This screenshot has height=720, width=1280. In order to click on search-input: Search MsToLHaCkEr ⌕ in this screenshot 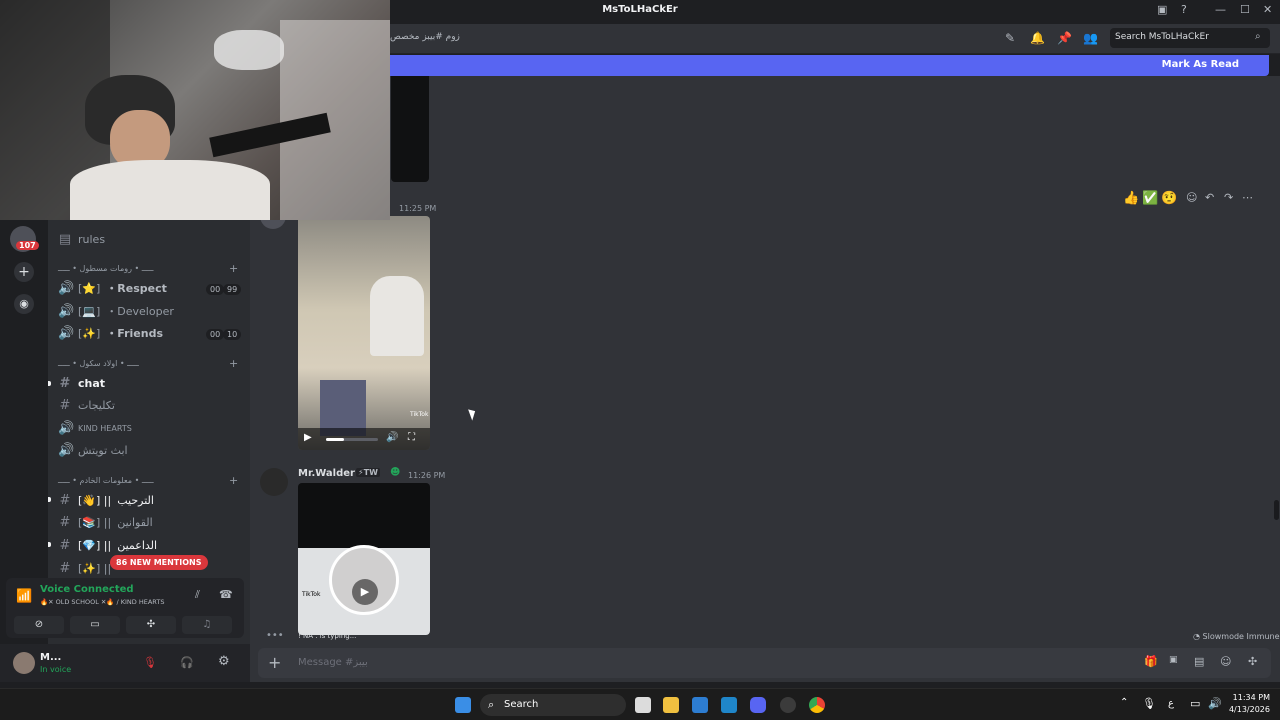, I will do `click(1190, 38)`.